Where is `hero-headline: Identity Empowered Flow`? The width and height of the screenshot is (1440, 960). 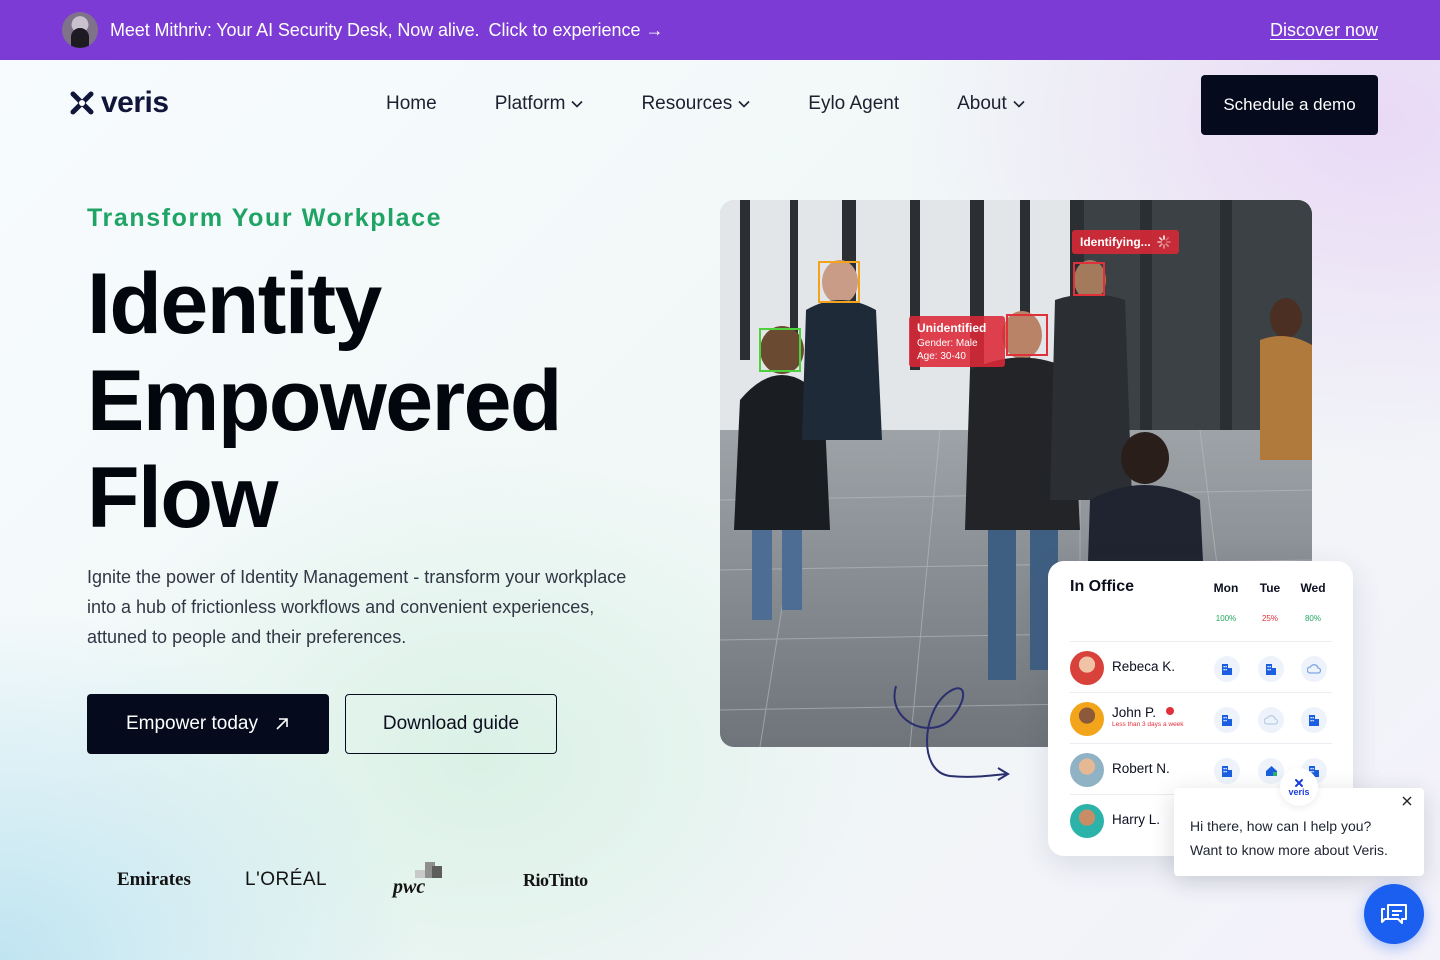 hero-headline: Identity Empowered Flow is located at coordinates (367, 401).